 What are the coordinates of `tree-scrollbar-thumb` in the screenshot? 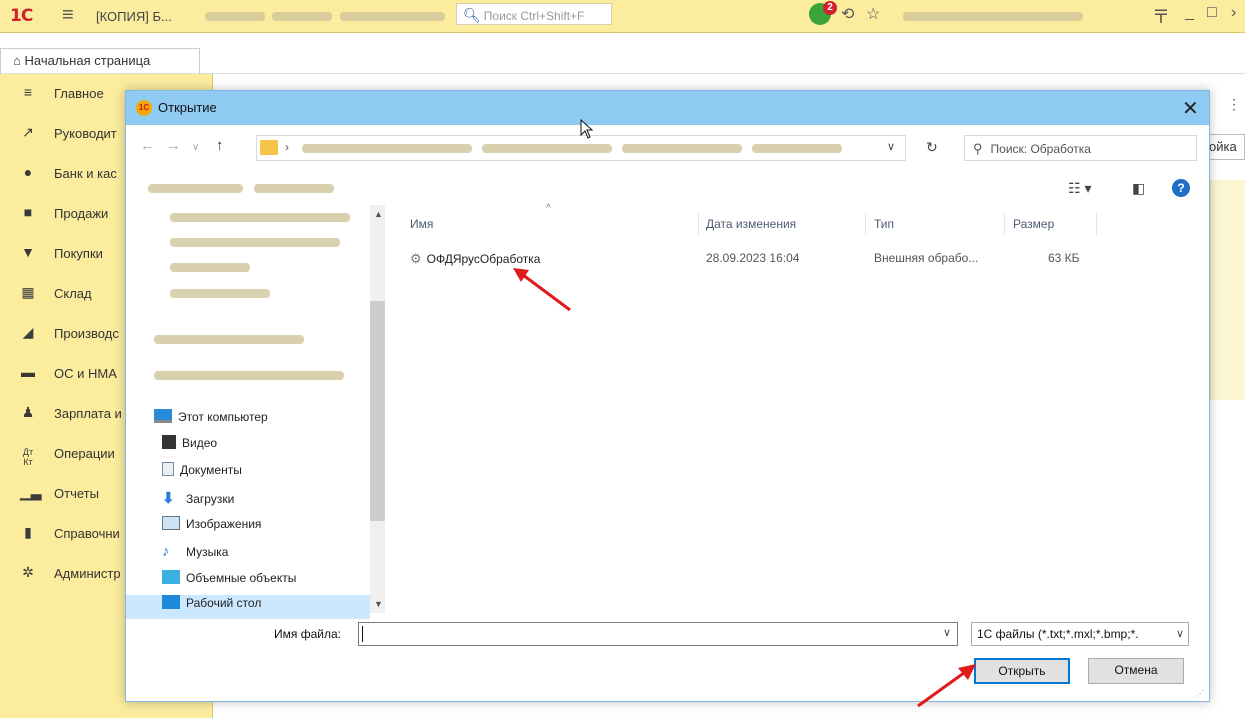 It's located at (377, 411).